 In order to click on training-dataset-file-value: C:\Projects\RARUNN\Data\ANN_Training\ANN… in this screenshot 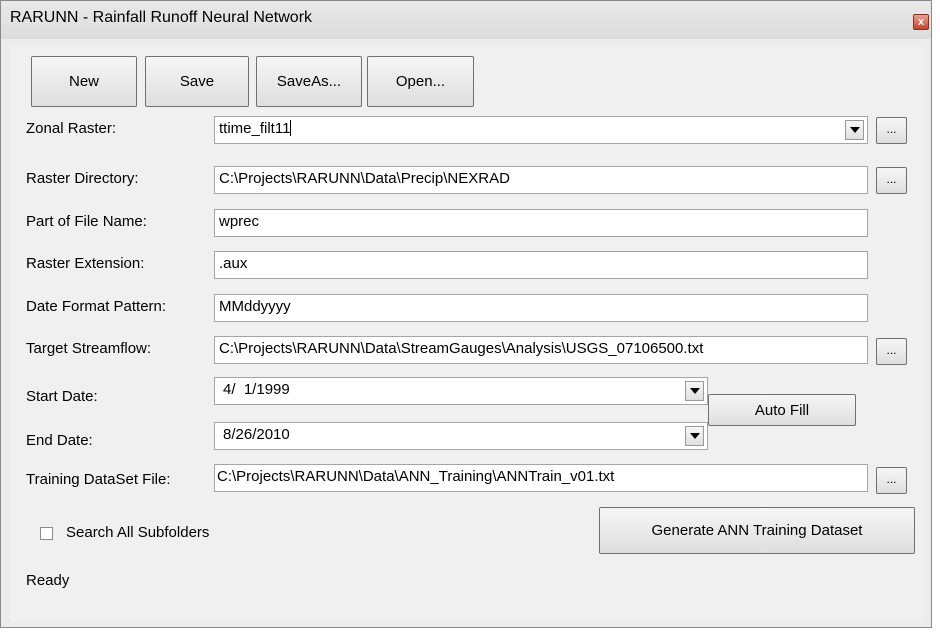, I will do `click(416, 476)`.